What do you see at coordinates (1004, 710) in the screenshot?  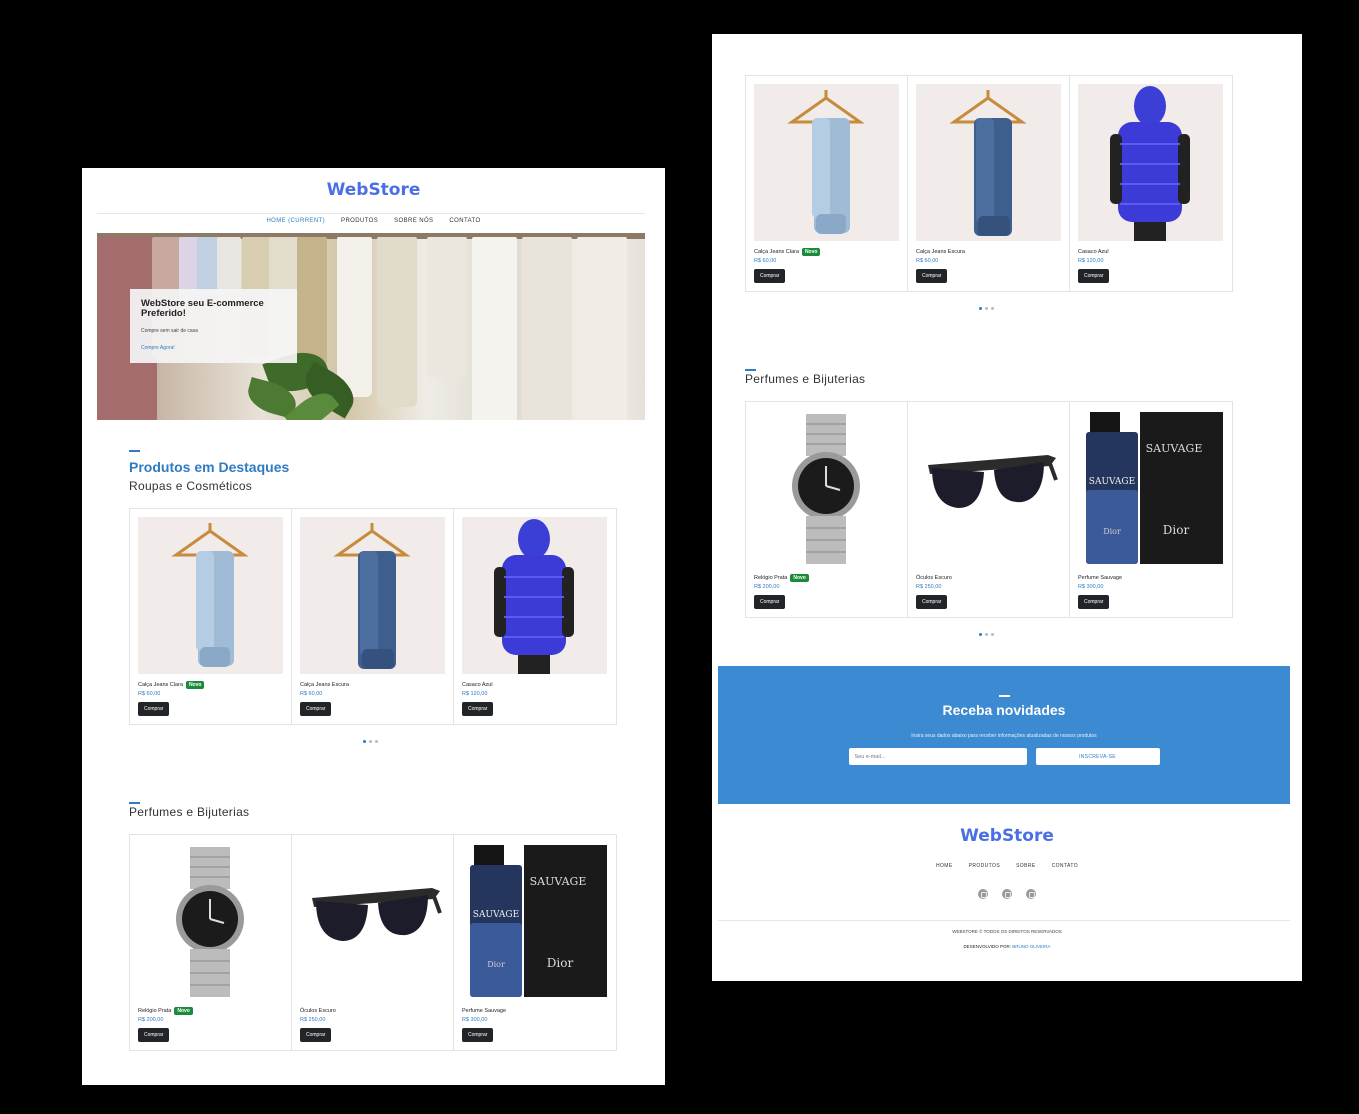 I see `newsletter-title: Receba novidades` at bounding box center [1004, 710].